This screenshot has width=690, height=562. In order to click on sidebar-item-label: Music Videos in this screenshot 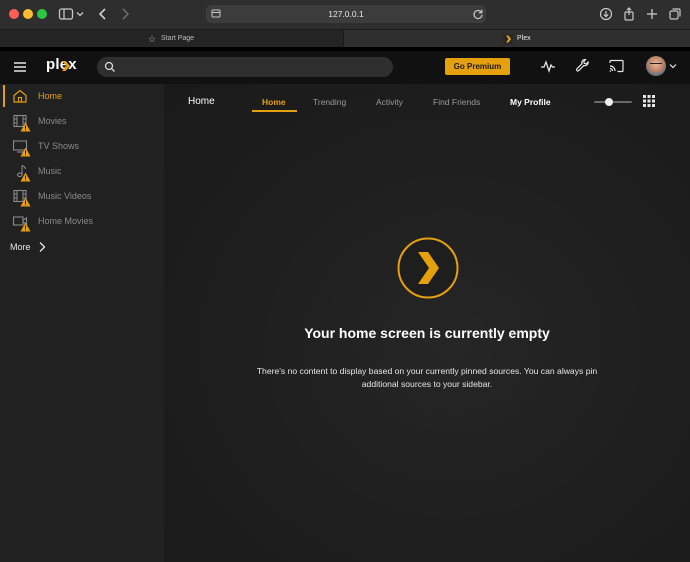, I will do `click(65, 196)`.